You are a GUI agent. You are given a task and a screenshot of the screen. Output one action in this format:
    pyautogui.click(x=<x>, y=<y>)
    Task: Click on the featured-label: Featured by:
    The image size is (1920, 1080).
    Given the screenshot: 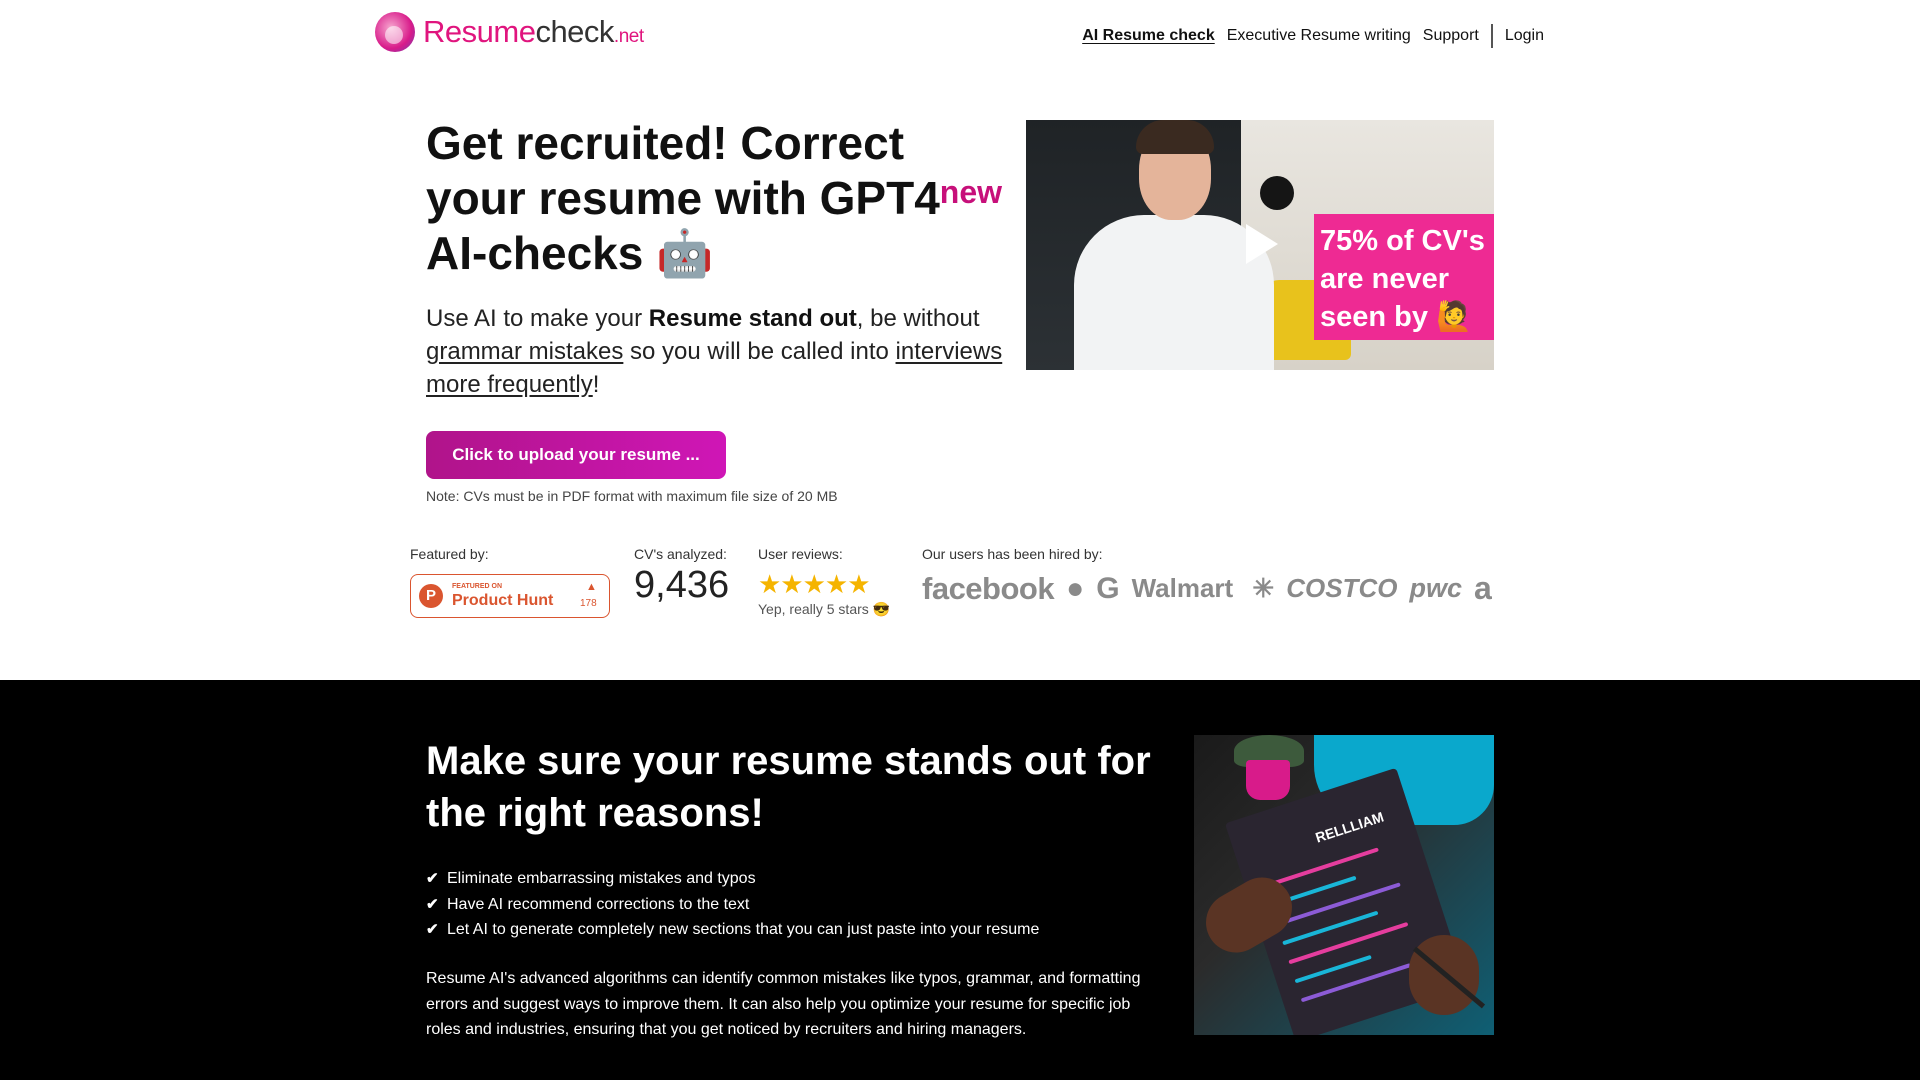 What is the action you would take?
    pyautogui.click(x=449, y=554)
    